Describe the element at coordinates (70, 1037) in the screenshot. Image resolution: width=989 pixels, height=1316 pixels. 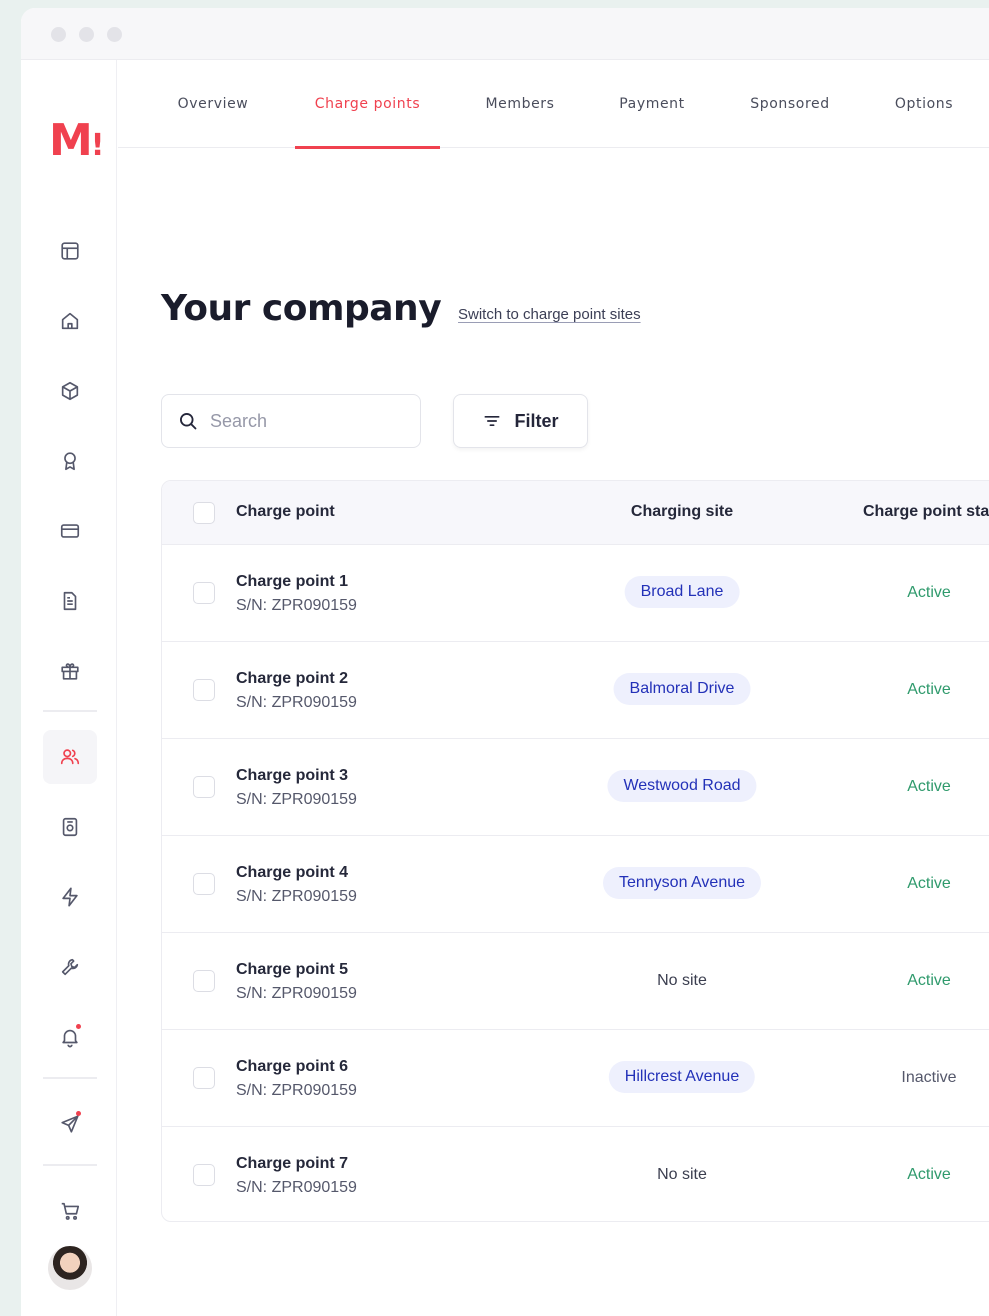
I see `bell-icon` at that location.